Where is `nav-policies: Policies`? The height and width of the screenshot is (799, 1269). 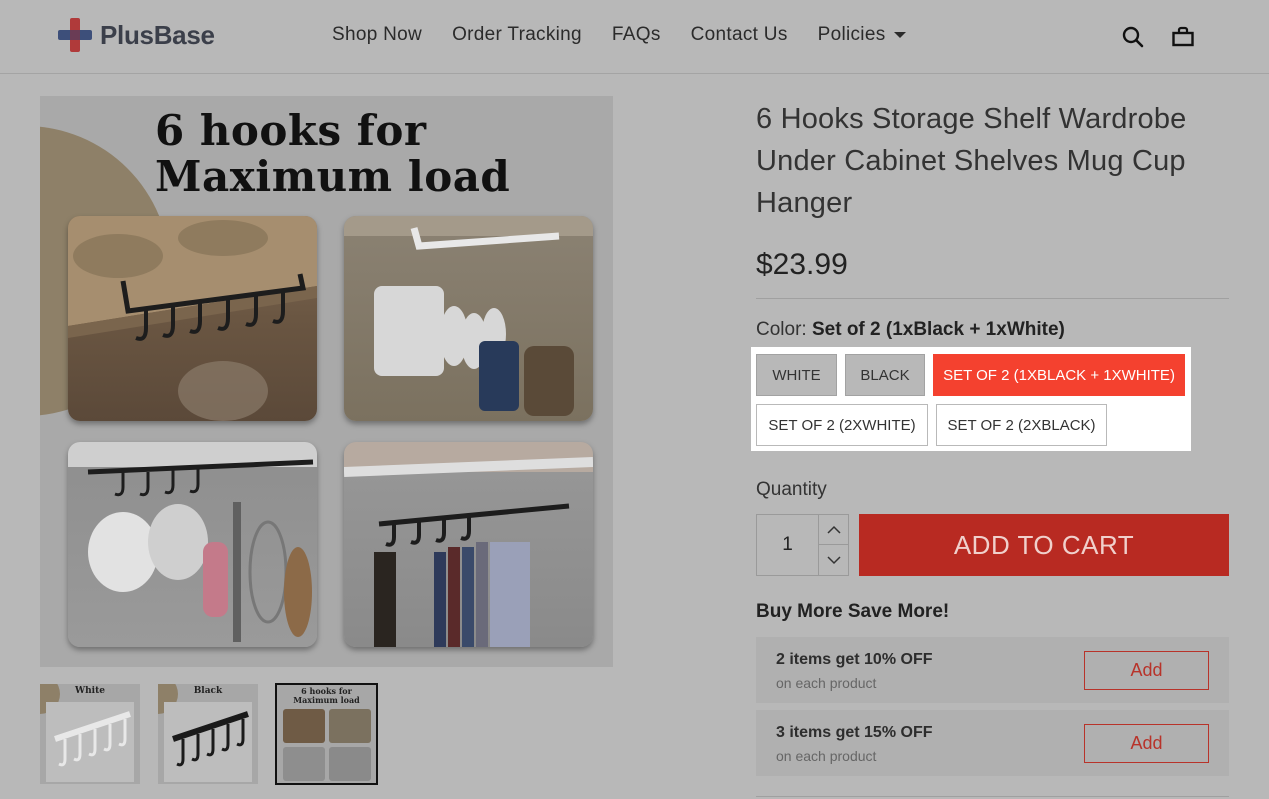 nav-policies: Policies is located at coordinates (862, 35).